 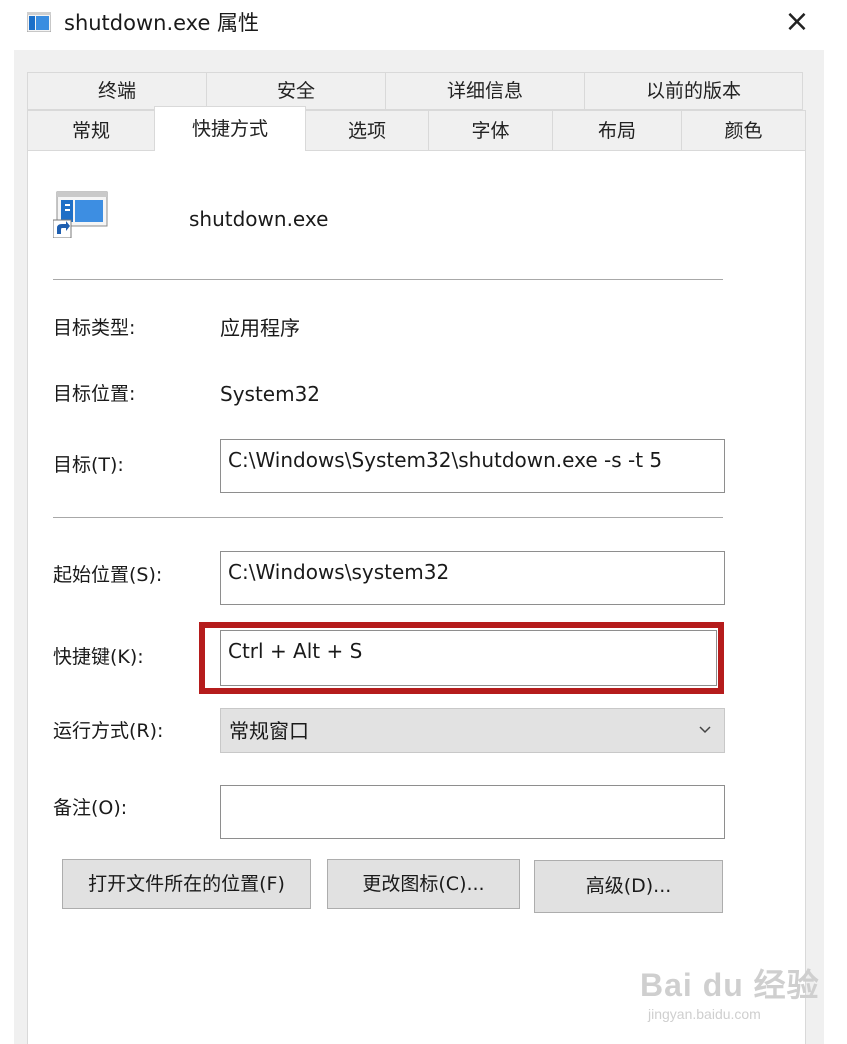 What do you see at coordinates (98, 657) in the screenshot?
I see `hotkey-label: 快捷键(K):` at bounding box center [98, 657].